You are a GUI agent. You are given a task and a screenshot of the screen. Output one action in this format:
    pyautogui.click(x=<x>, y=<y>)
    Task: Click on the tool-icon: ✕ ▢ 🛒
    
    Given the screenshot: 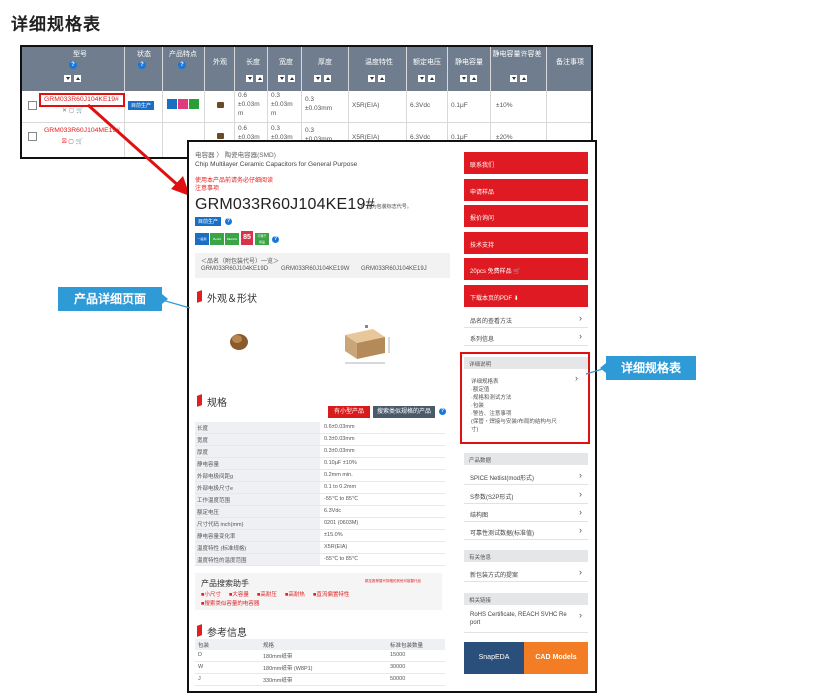 What is the action you would take?
    pyautogui.click(x=73, y=110)
    